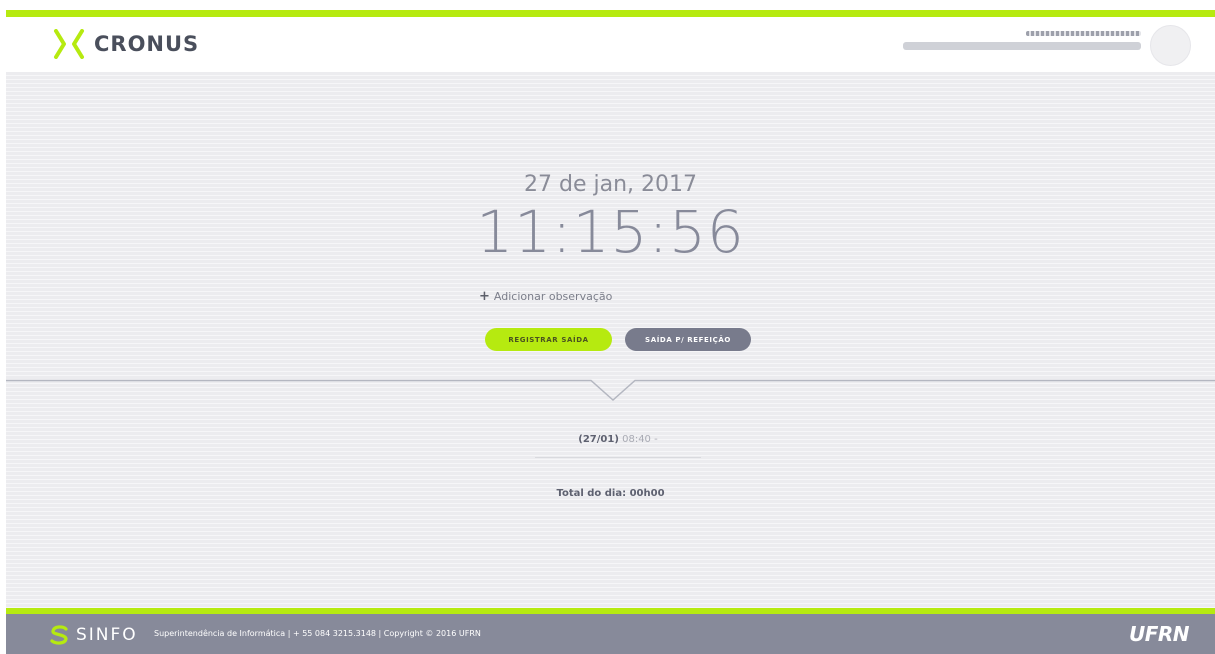 This screenshot has width=1215, height=654. Describe the element at coordinates (618, 446) in the screenshot. I see `list-item: (27/01) 08:40 -` at that location.